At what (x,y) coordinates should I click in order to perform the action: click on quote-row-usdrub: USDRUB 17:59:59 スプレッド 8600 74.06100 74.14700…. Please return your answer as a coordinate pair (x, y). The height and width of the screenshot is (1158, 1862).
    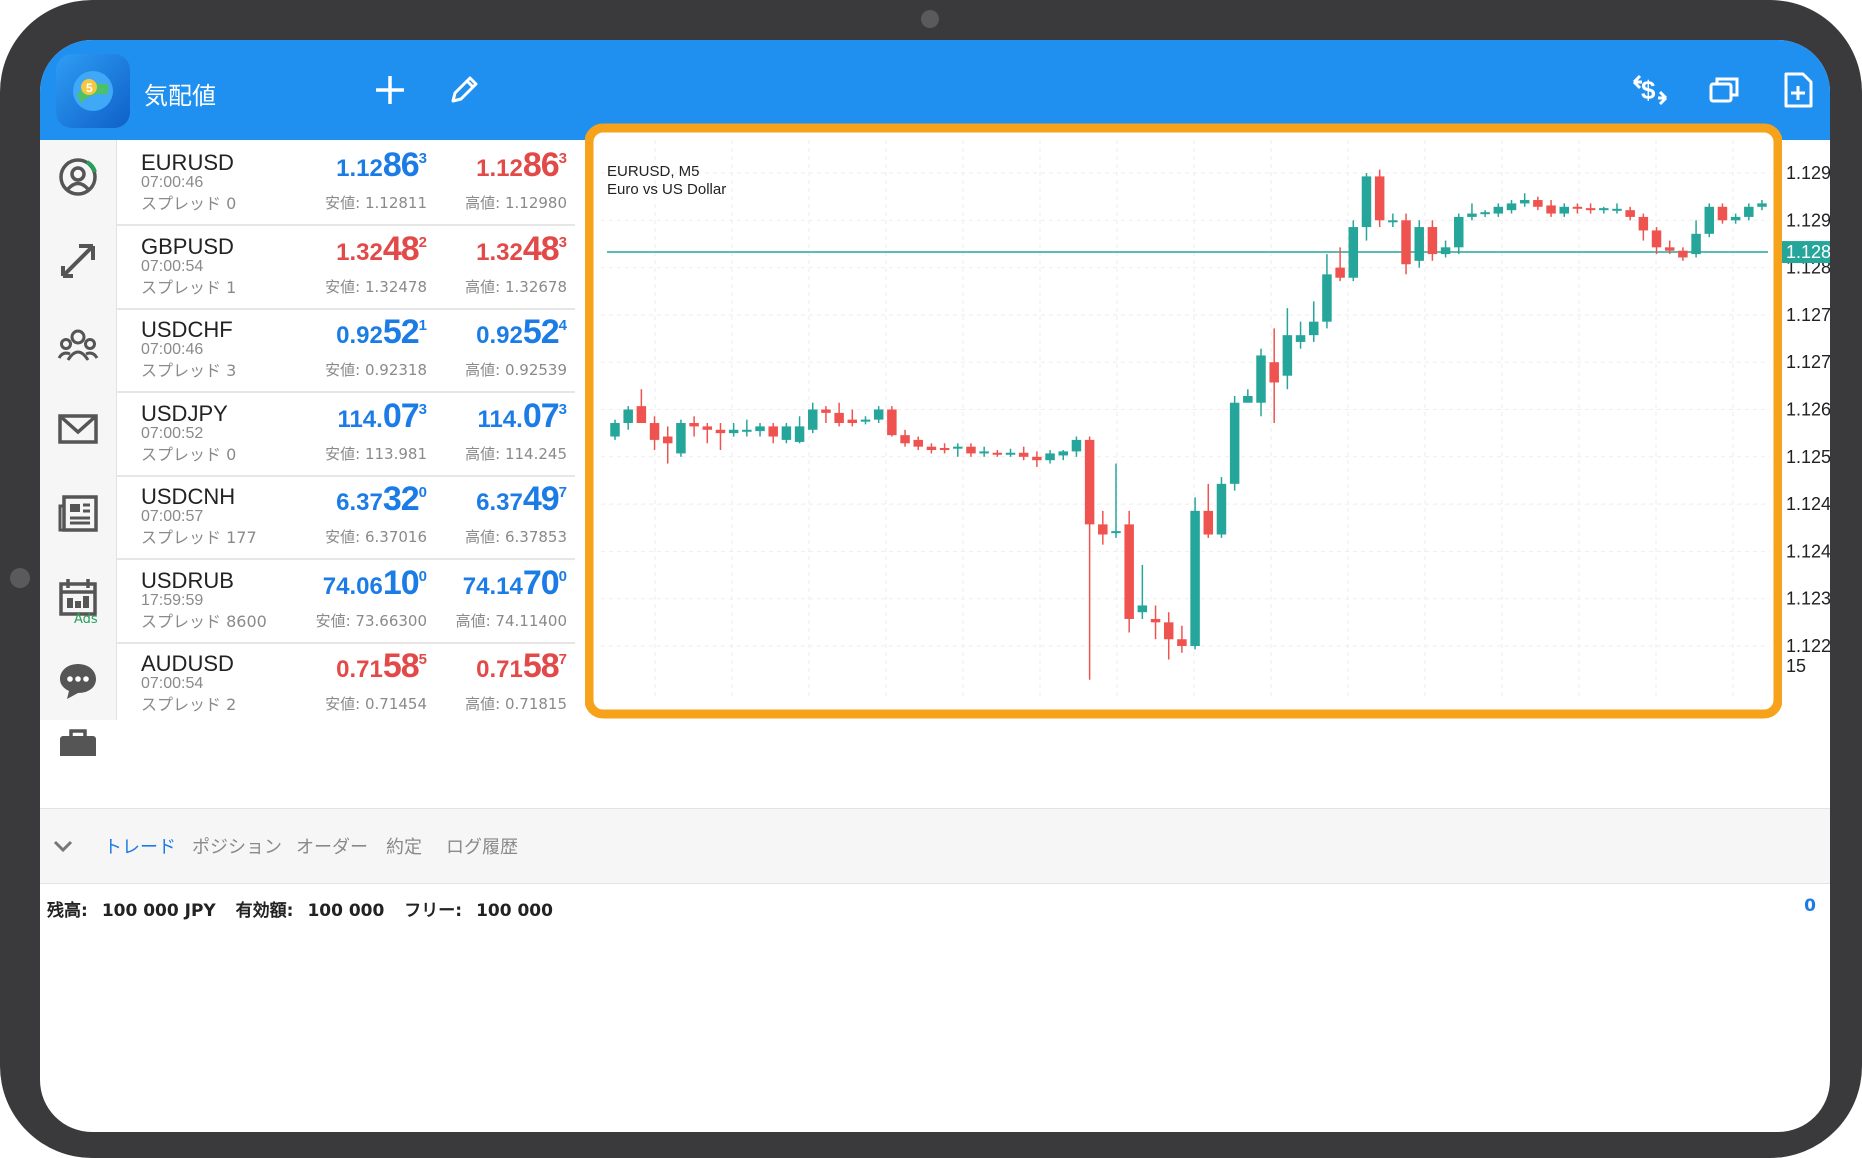
    Looking at the image, I should click on (346, 601).